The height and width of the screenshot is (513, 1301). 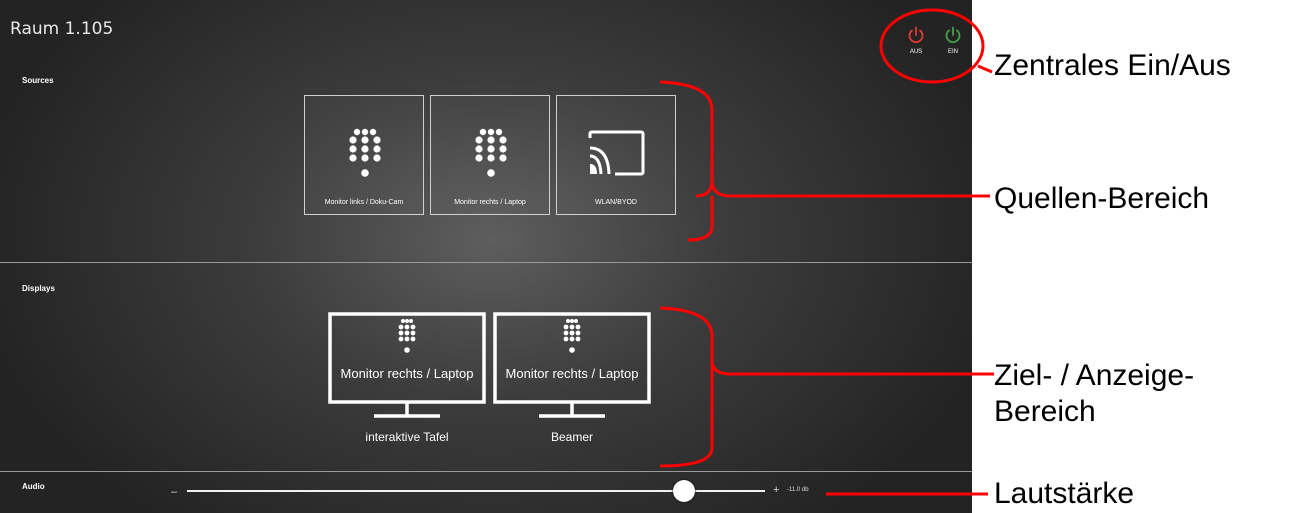 What do you see at coordinates (952, 52) in the screenshot?
I see `power-on-label: EIN` at bounding box center [952, 52].